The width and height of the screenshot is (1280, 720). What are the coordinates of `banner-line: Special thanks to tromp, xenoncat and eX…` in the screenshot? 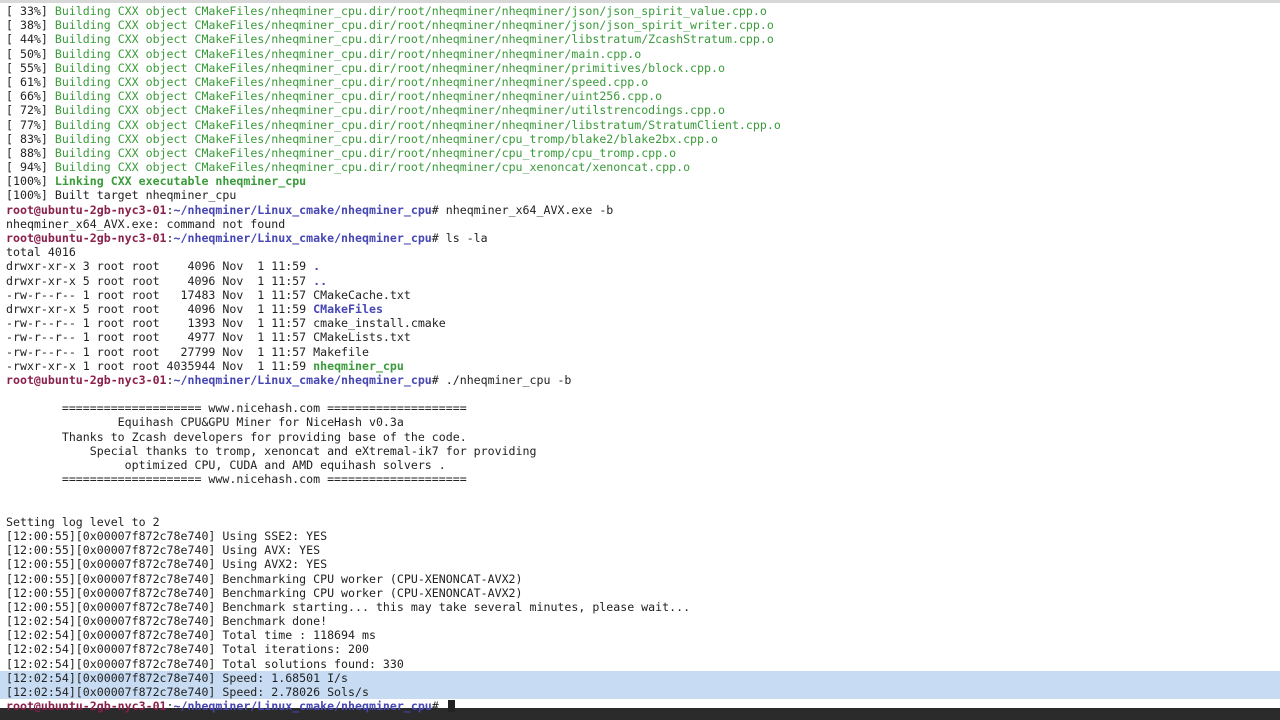 It's located at (643, 451).